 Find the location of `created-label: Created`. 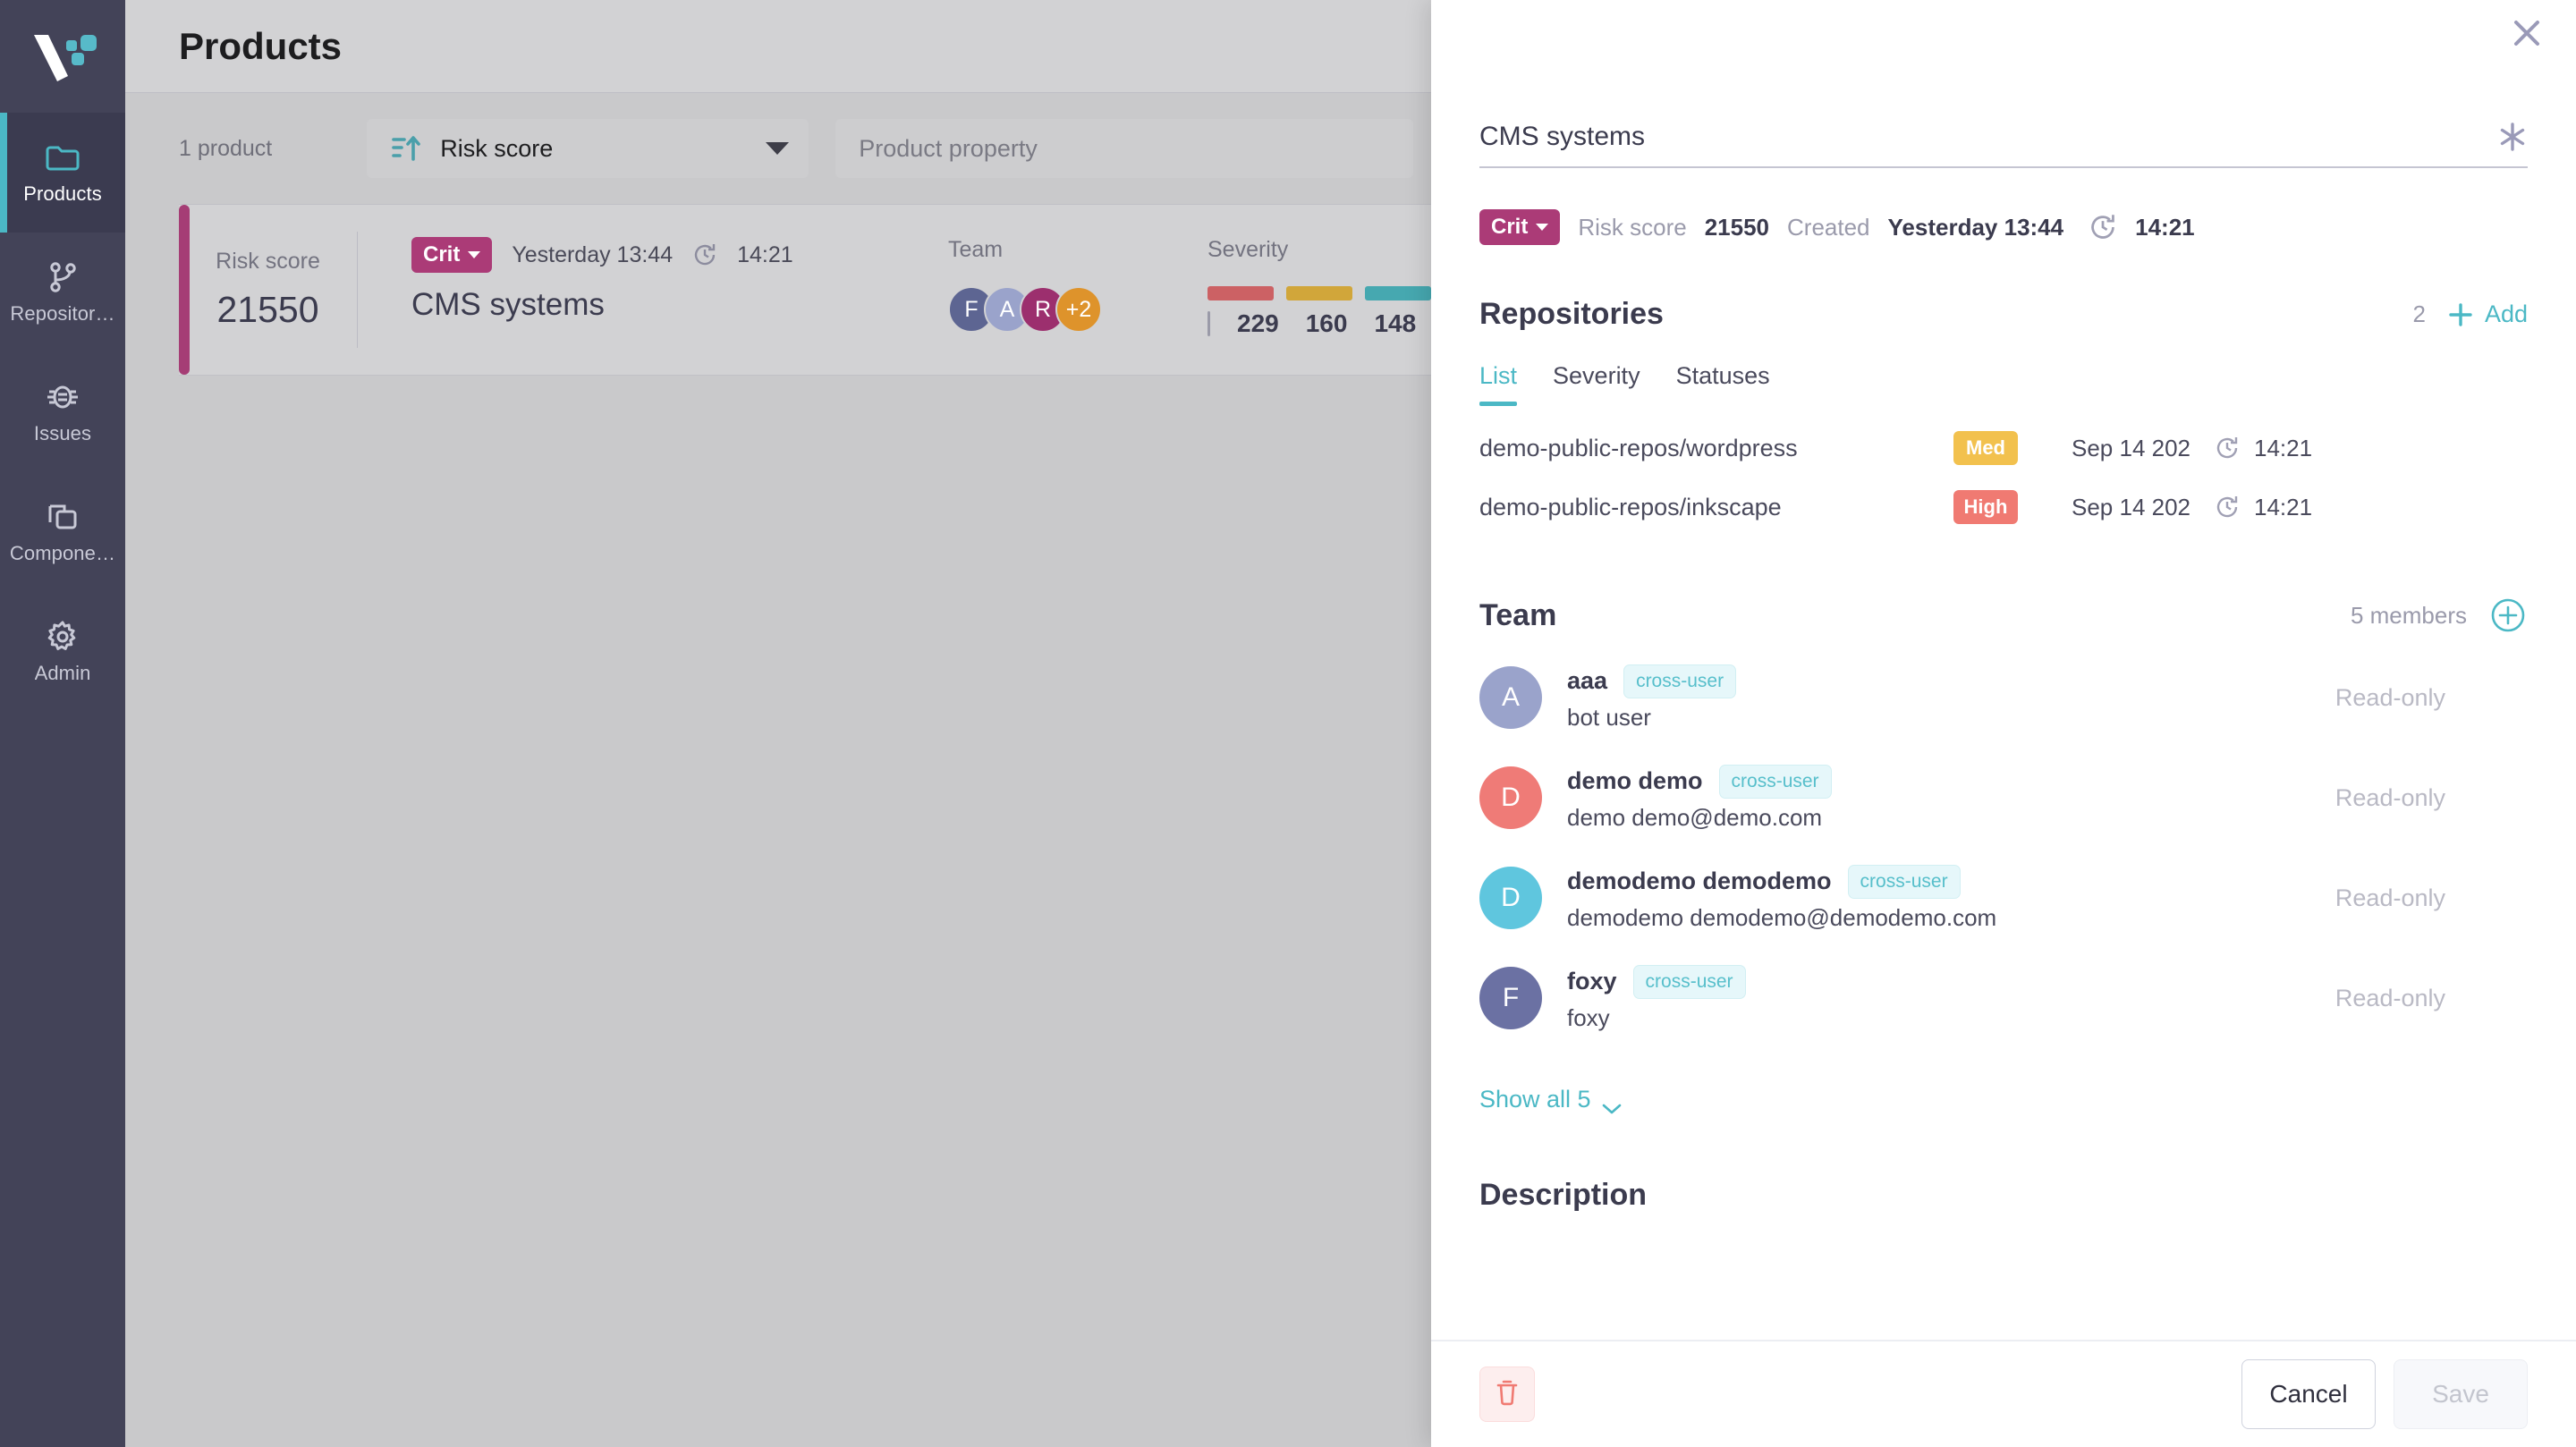

created-label: Created is located at coordinates (1828, 227).